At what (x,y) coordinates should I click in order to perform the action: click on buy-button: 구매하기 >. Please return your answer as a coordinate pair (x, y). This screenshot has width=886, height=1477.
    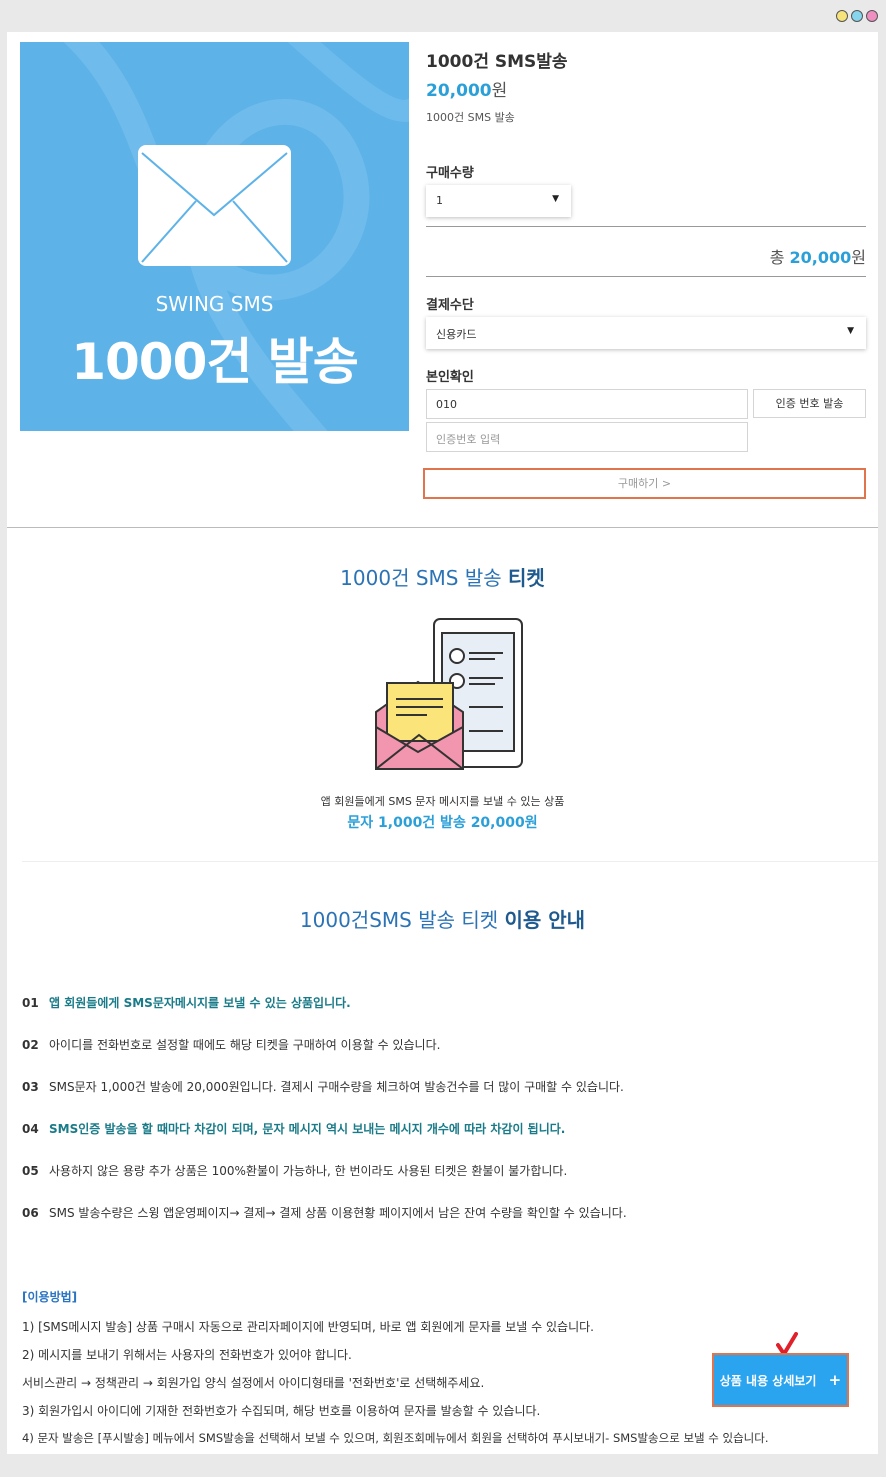
    Looking at the image, I should click on (644, 483).